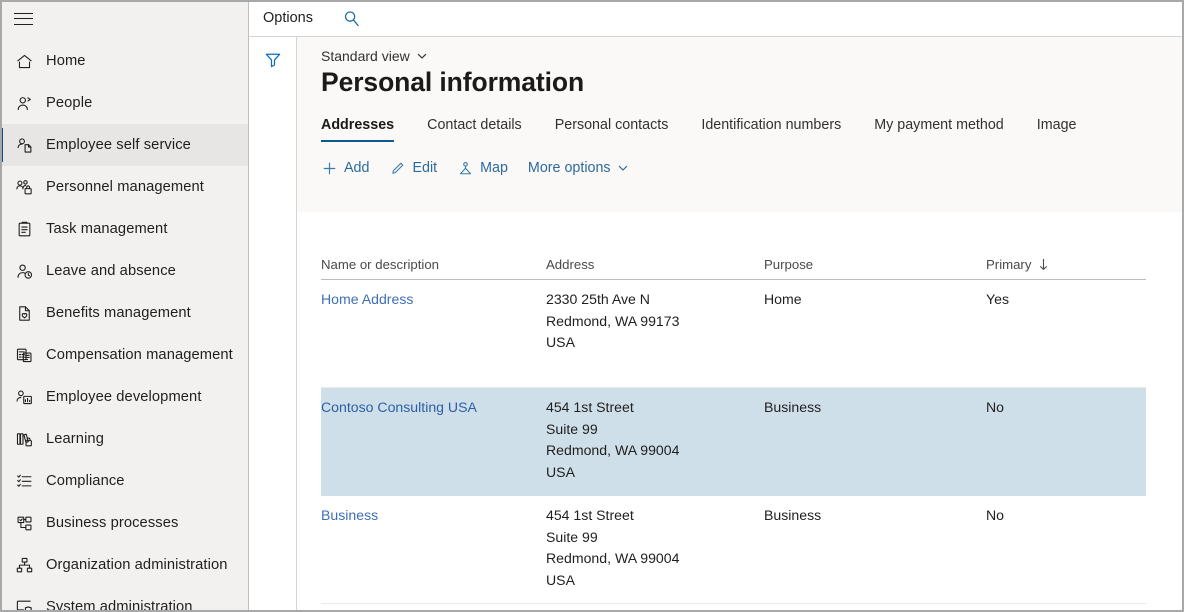 Image resolution: width=1184 pixels, height=612 pixels. I want to click on row-name-link: Contoso Consulting USA, so click(433, 446).